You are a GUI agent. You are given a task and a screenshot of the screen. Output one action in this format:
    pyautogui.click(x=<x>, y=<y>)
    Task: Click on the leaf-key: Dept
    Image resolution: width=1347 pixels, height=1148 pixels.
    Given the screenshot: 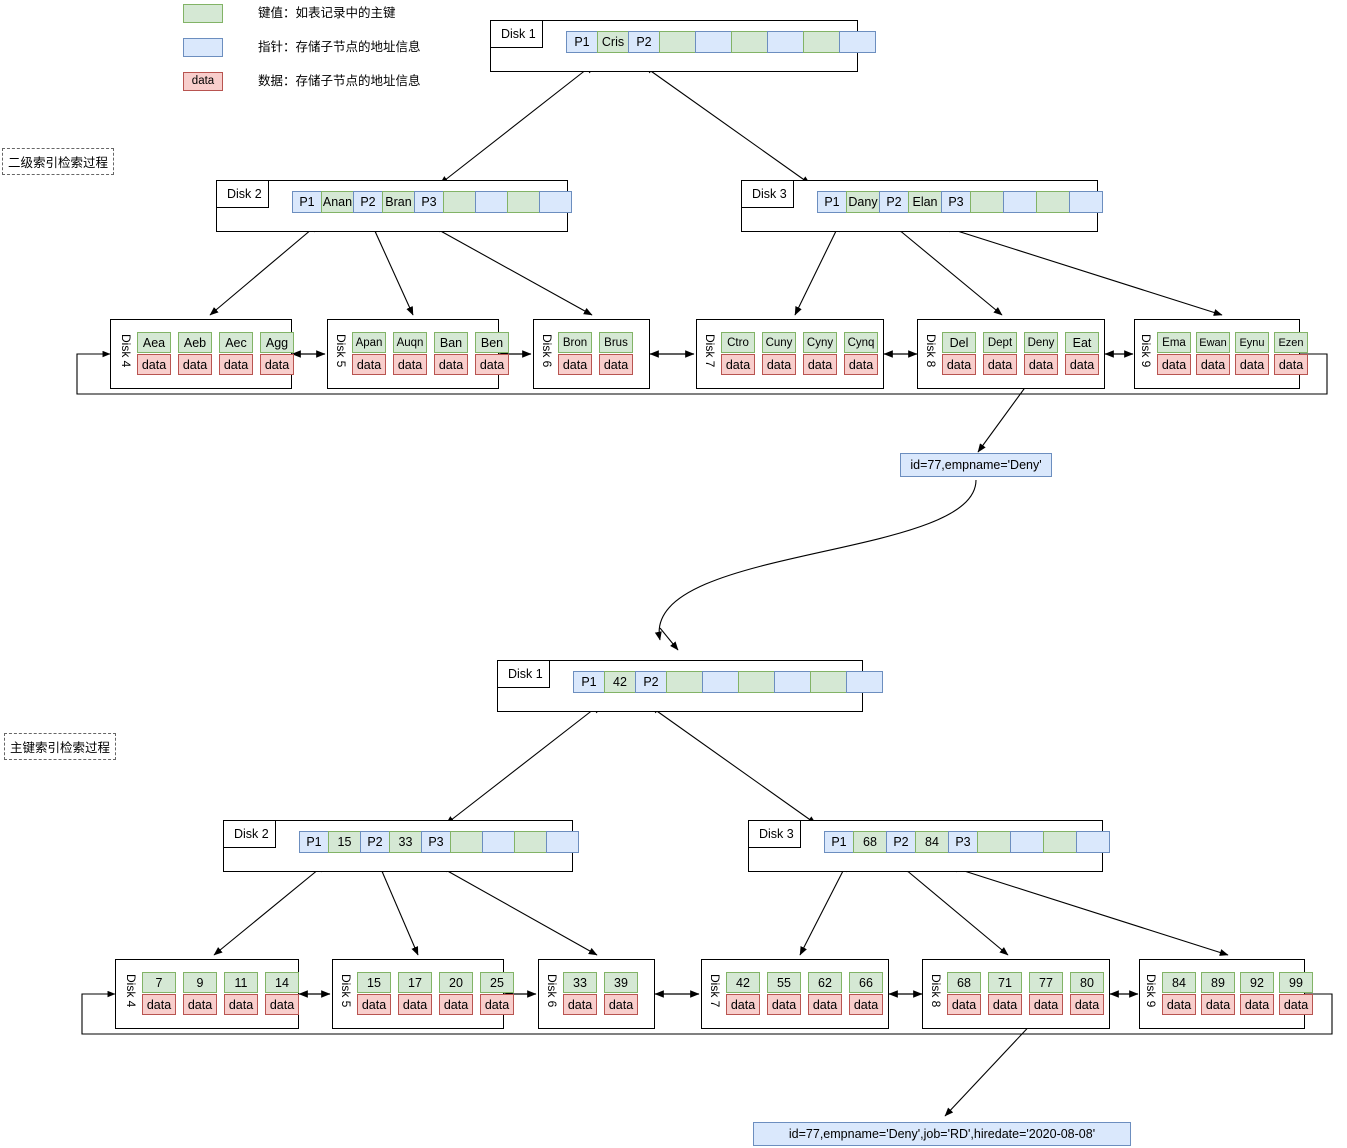 What is the action you would take?
    pyautogui.click(x=1000, y=342)
    